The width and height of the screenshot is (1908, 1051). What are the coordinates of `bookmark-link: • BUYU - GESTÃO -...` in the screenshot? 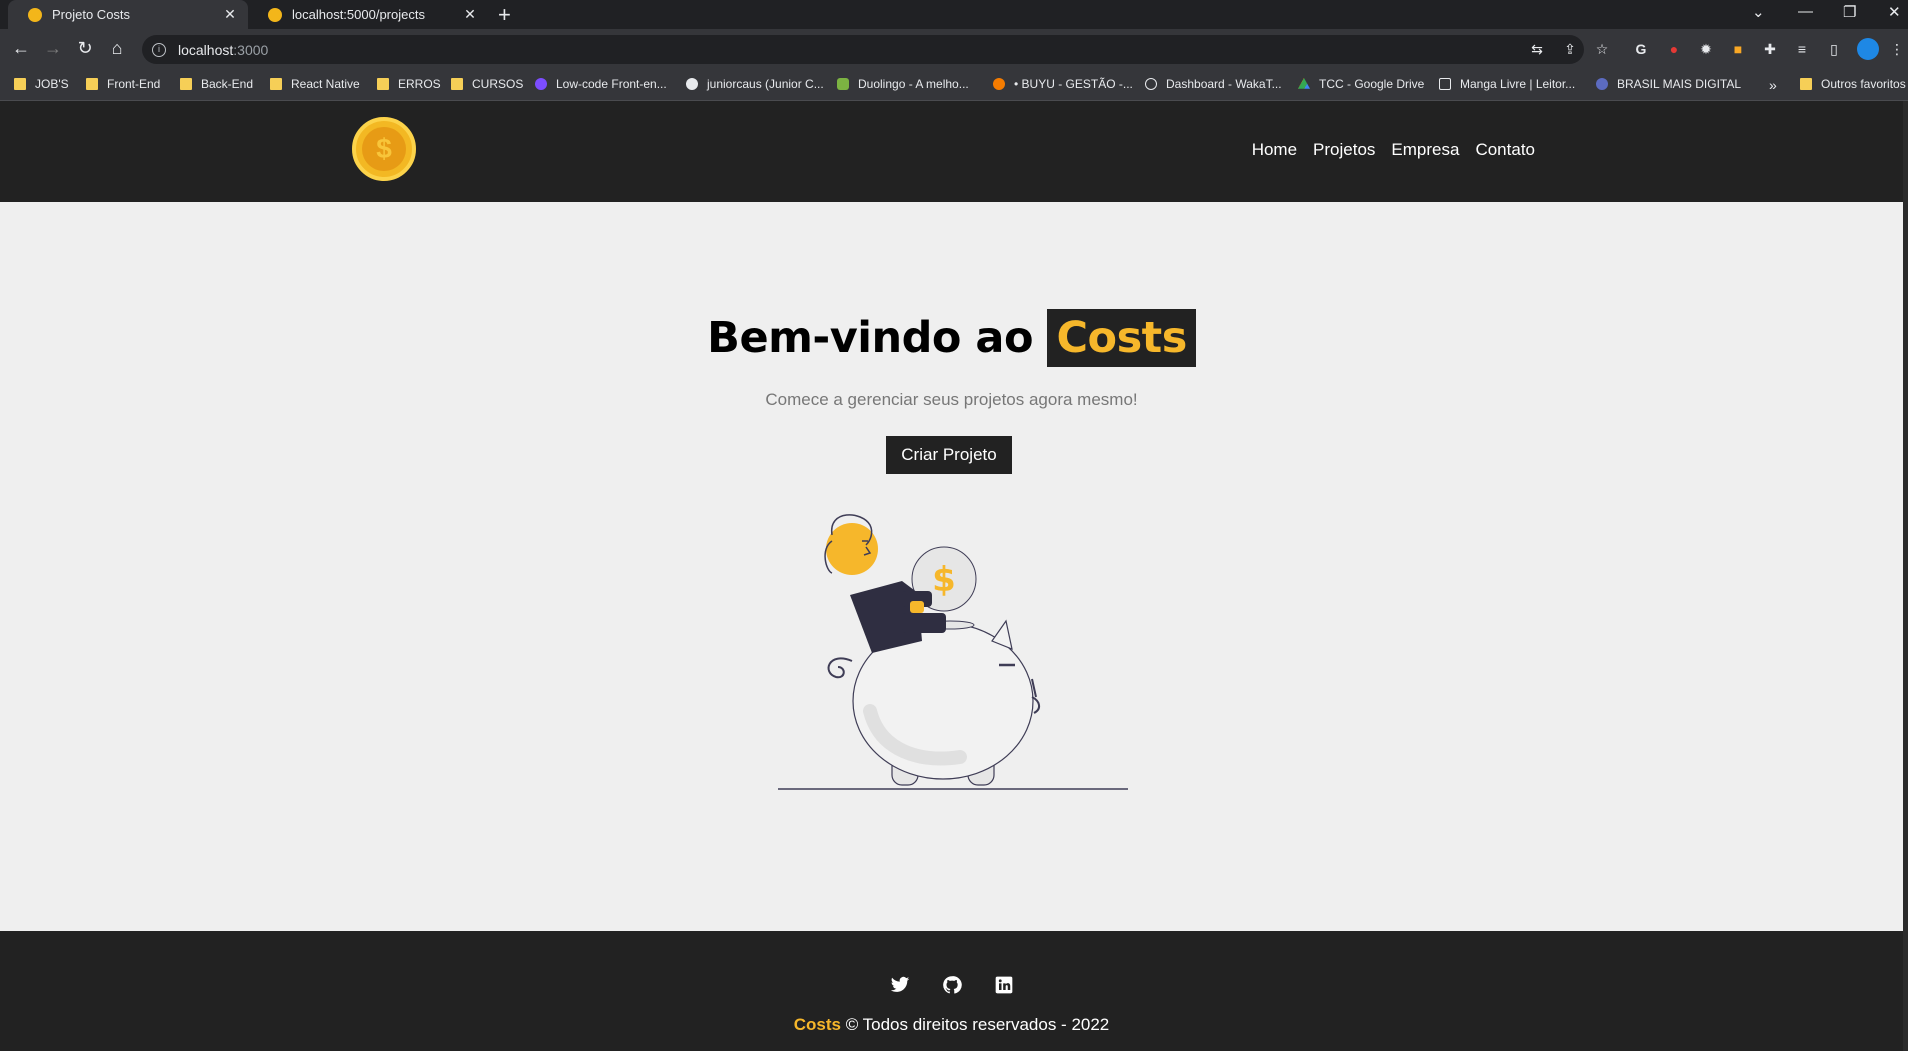 It's located at (1063, 84).